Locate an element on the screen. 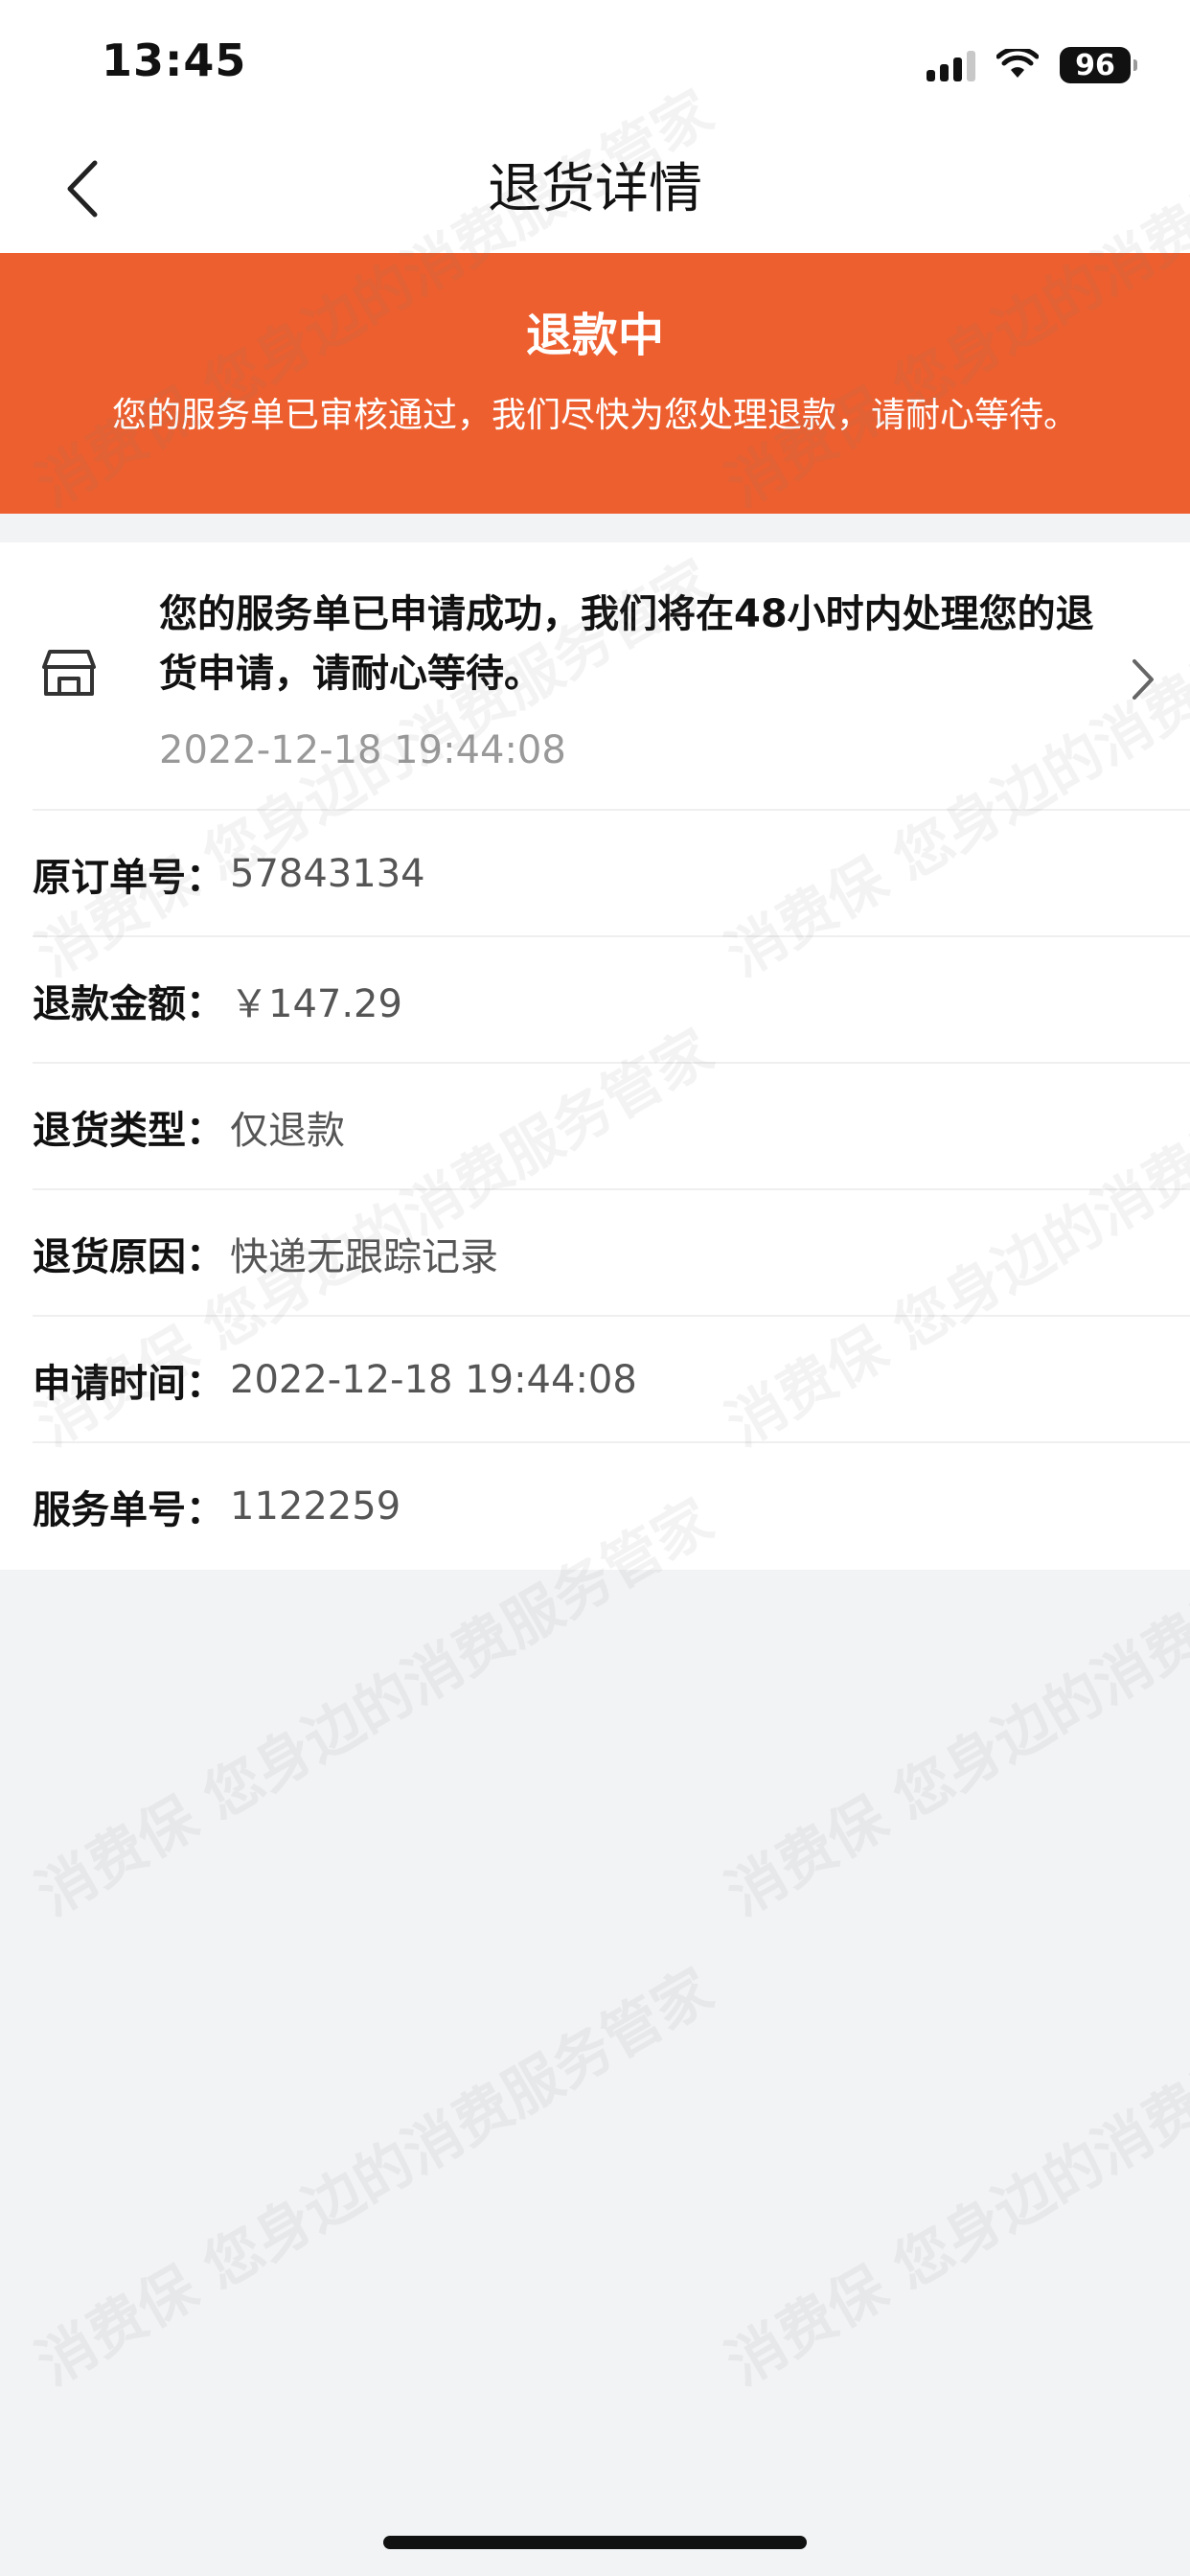 This screenshot has height=2576, width=1190. detail-value: ￥147.29 is located at coordinates (316, 1004).